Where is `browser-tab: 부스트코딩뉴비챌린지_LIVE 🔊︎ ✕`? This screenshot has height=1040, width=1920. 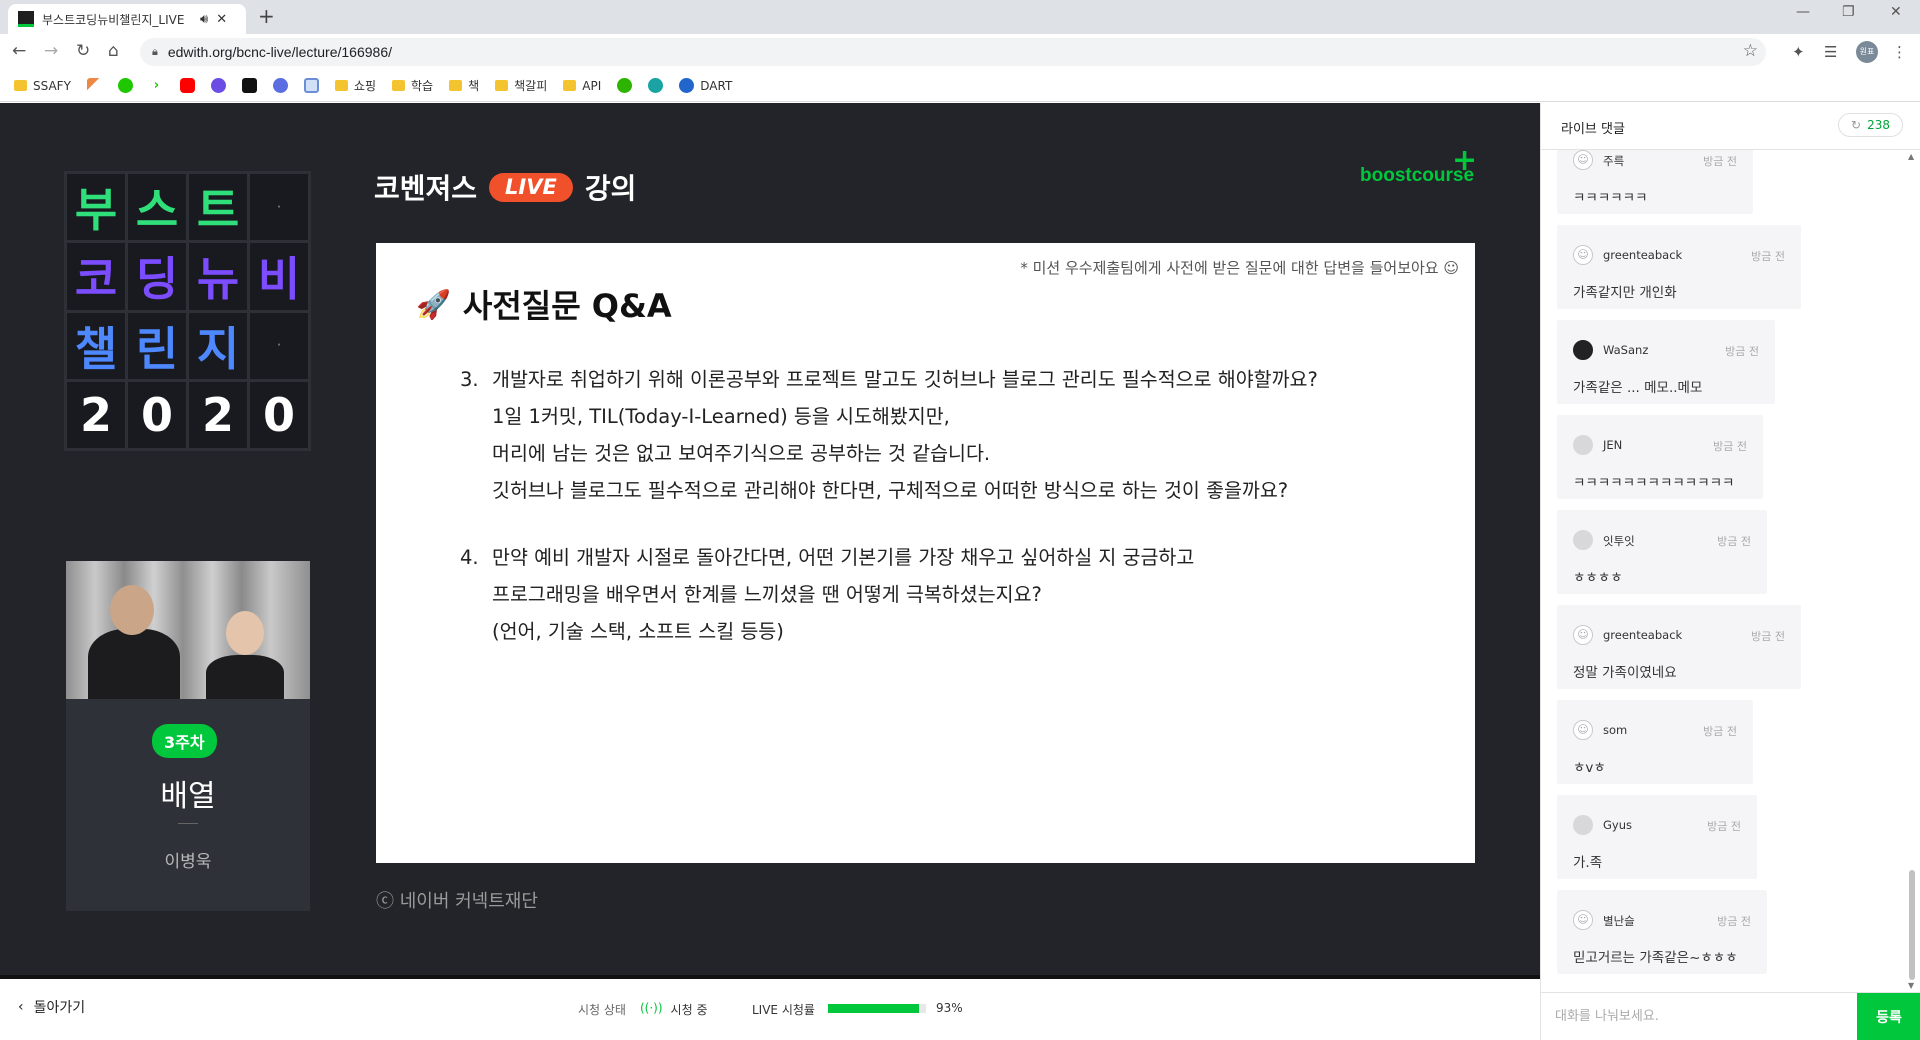 browser-tab: 부스트코딩뉴비챌린지_LIVE 🔊︎ ✕ is located at coordinates (127, 19).